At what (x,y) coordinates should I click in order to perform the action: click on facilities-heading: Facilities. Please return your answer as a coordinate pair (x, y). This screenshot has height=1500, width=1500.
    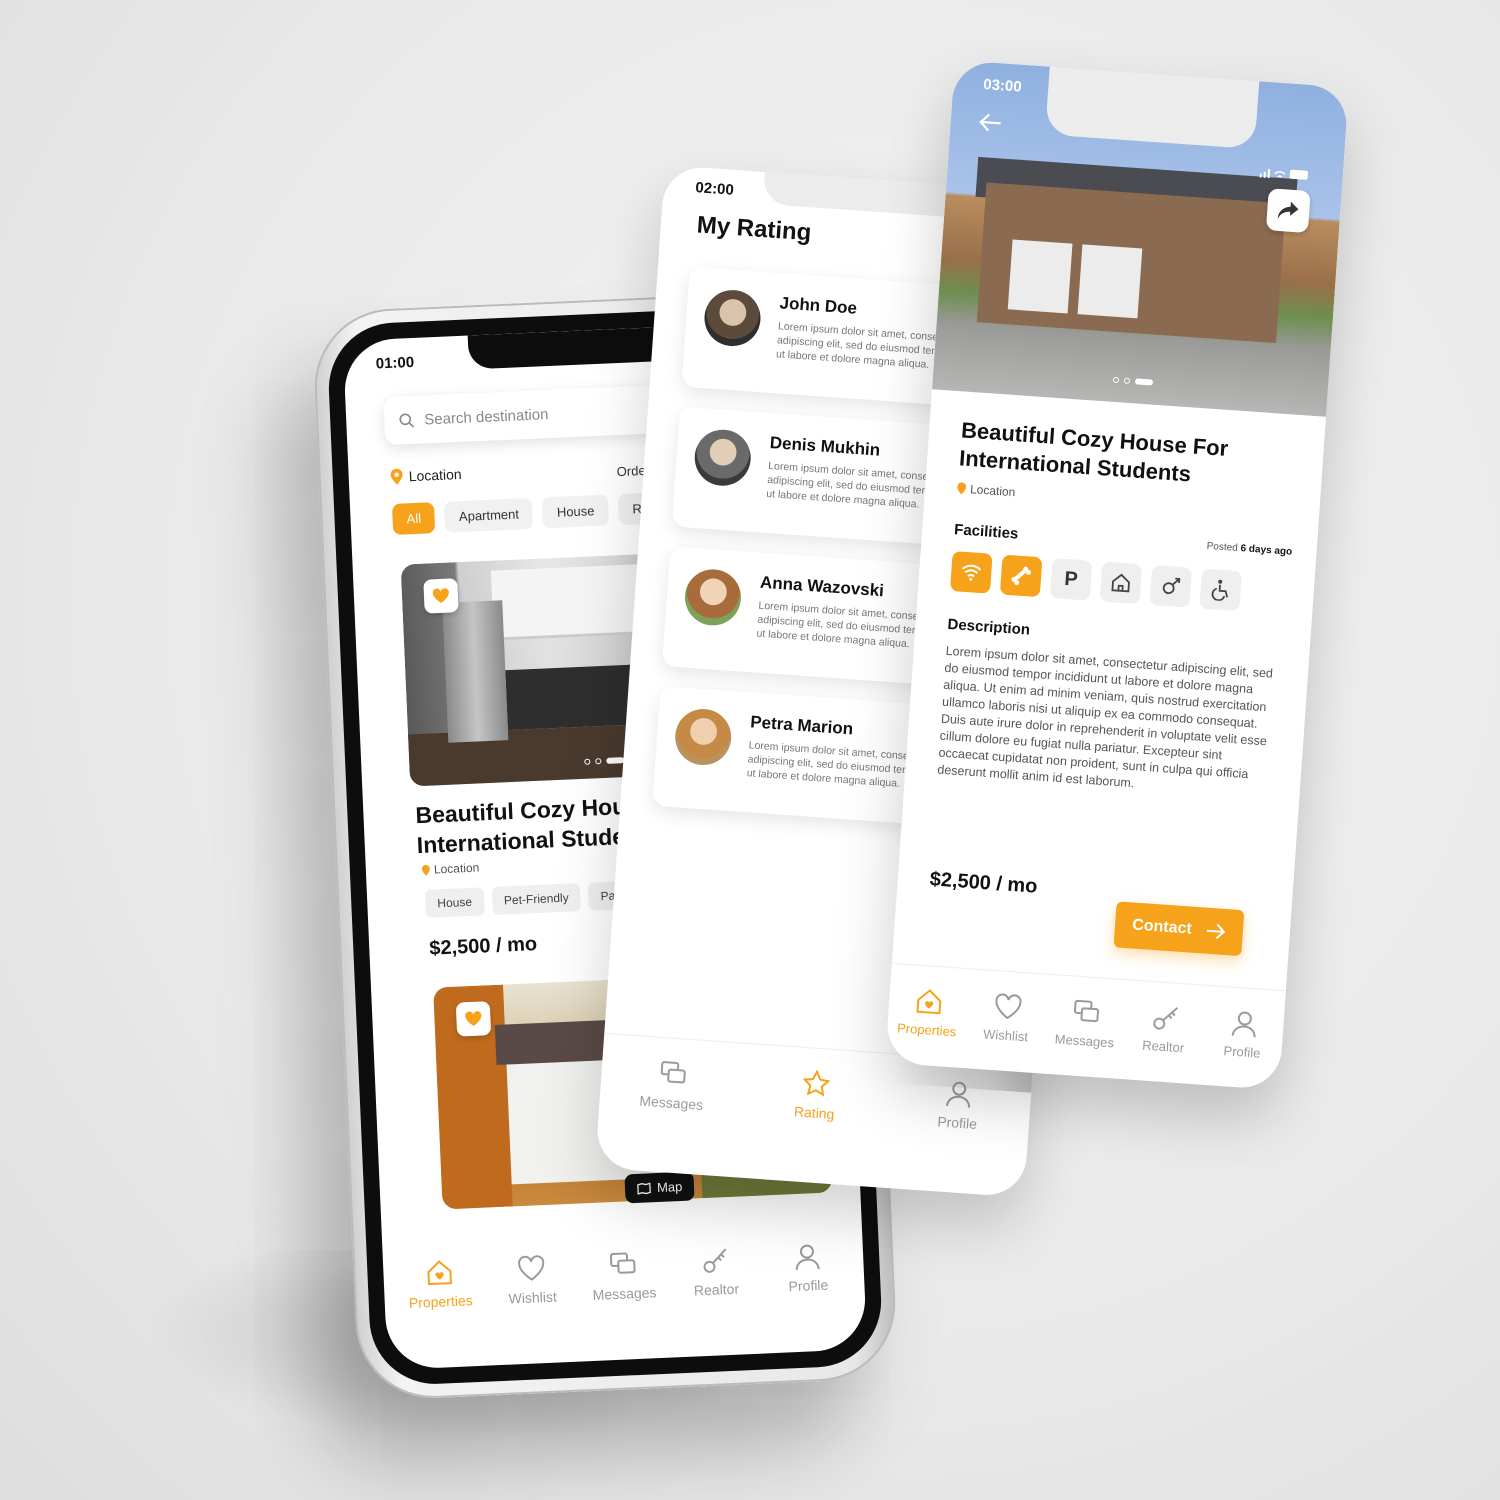
    Looking at the image, I should click on (986, 532).